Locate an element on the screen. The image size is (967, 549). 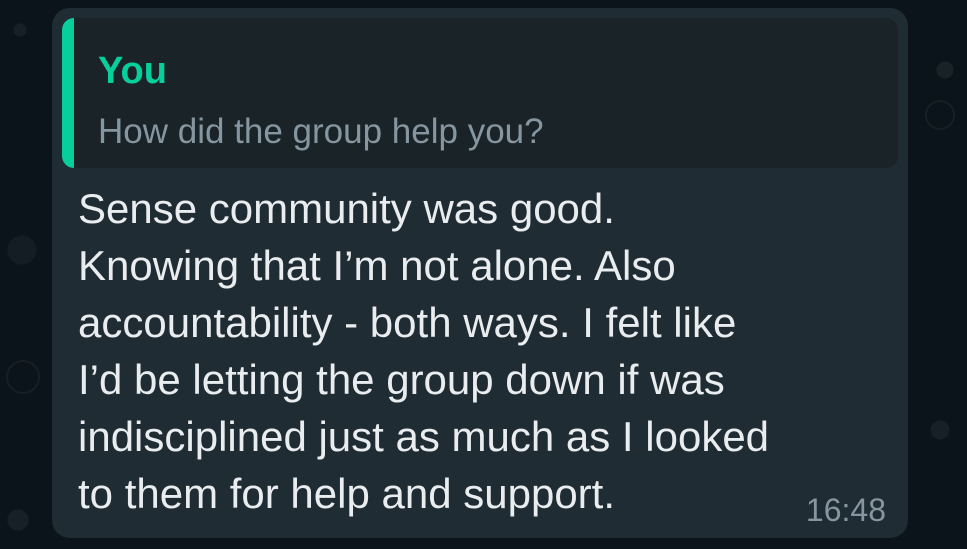
message-line-1: Sense community was good. is located at coordinates (346, 208).